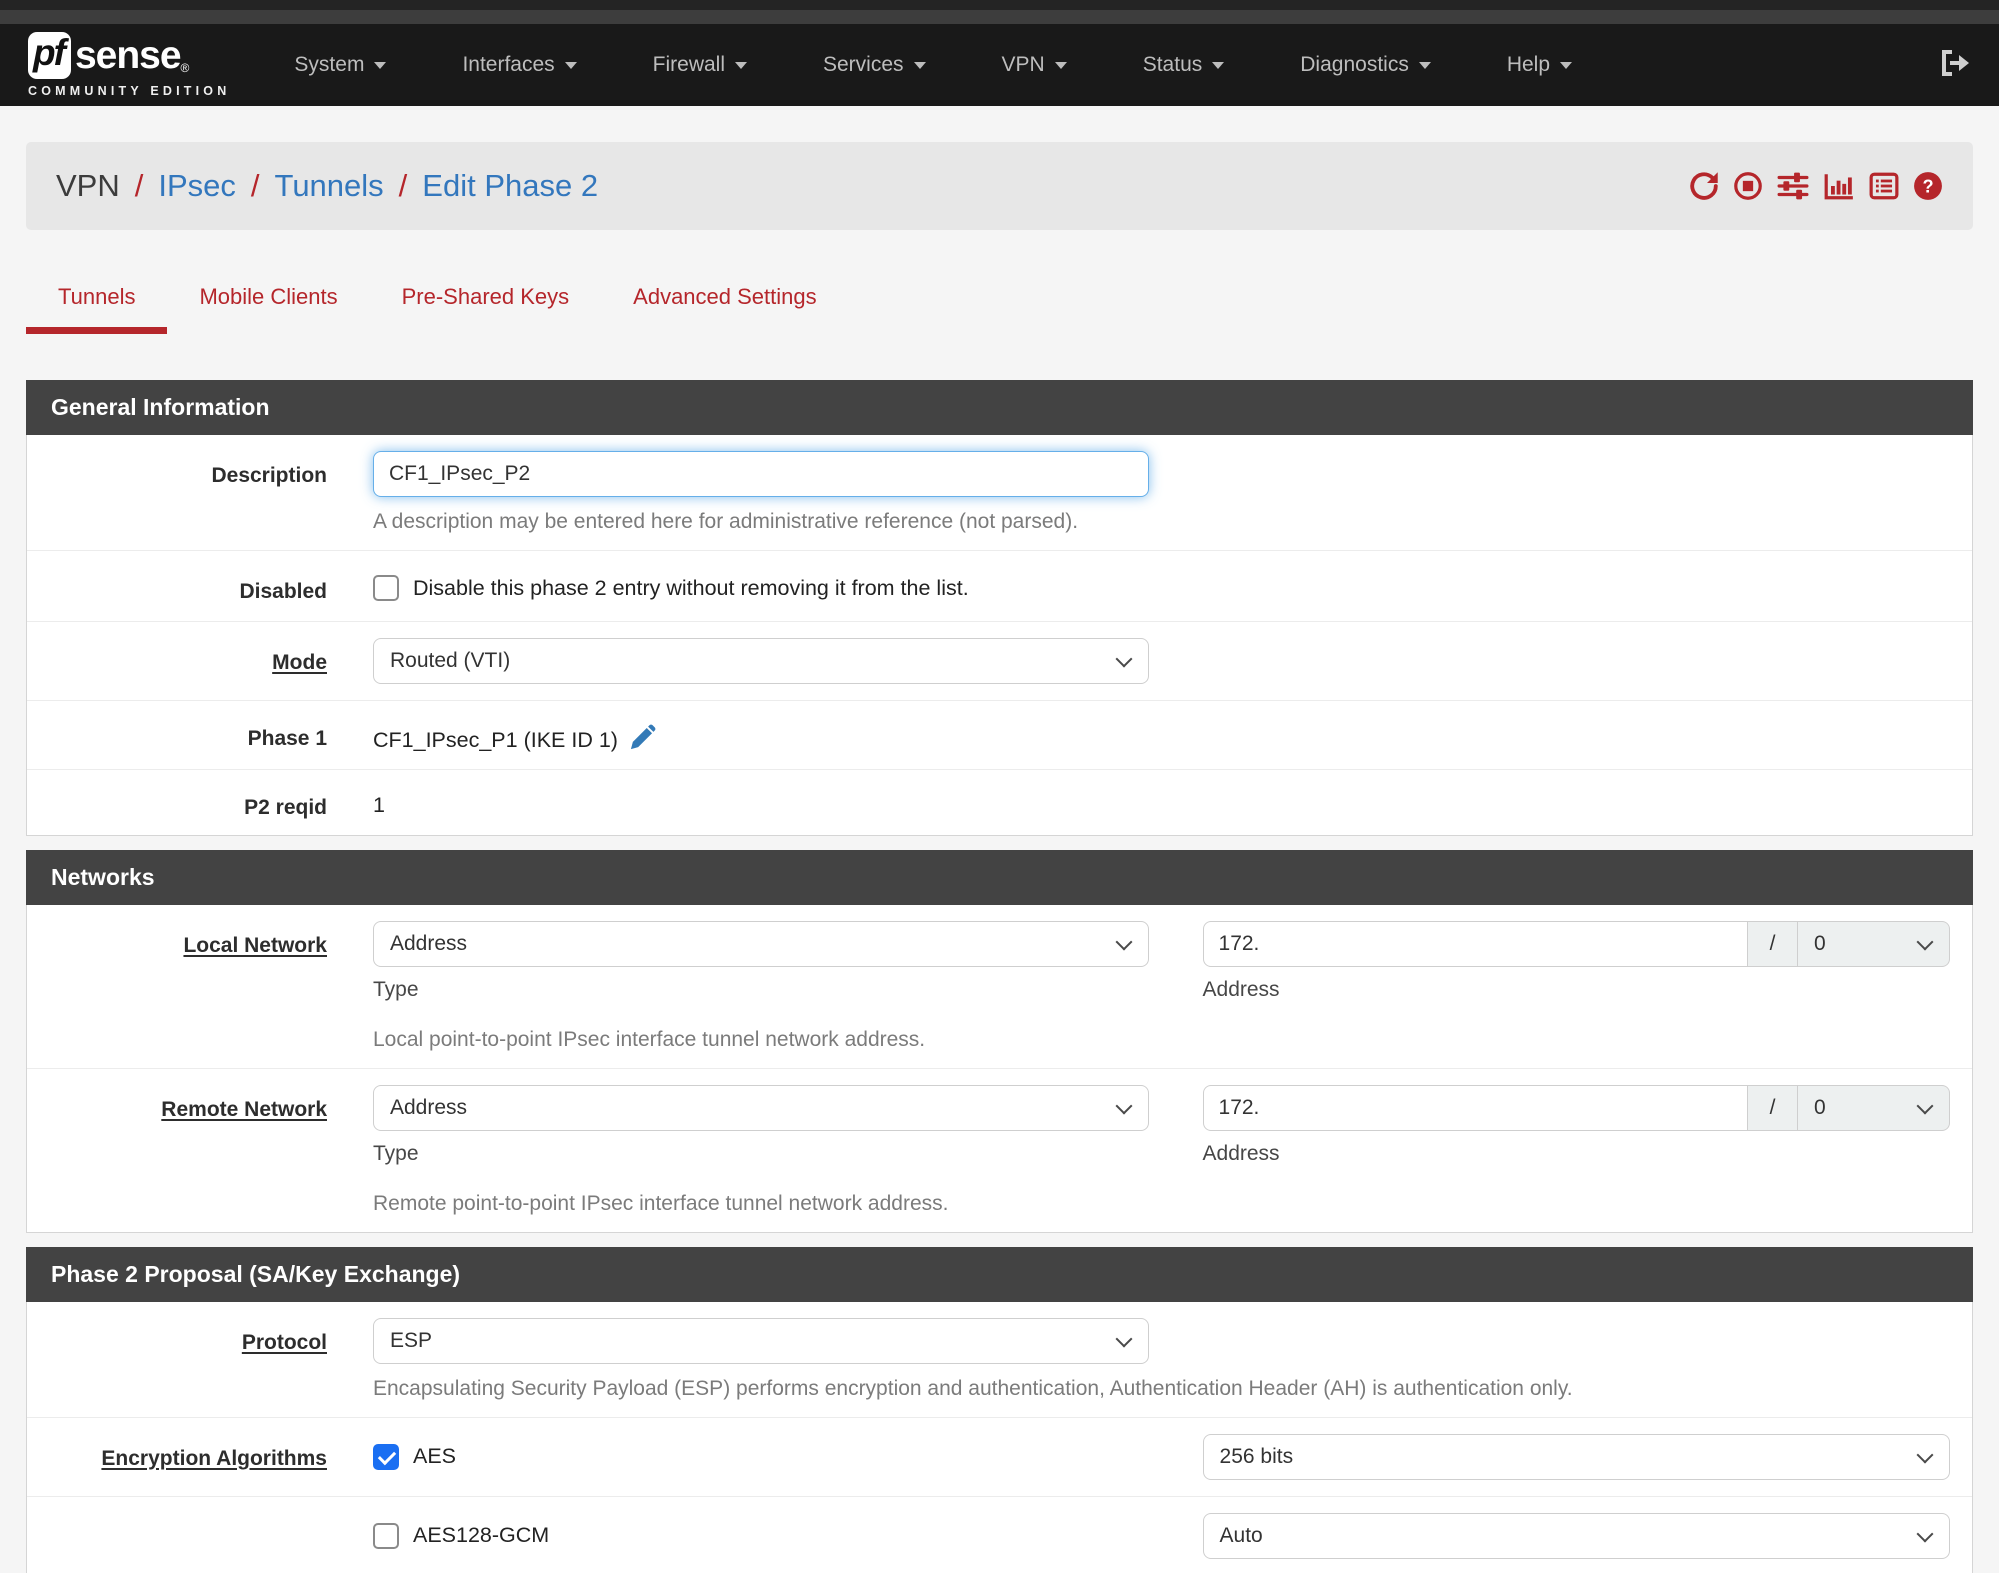  Describe the element at coordinates (197, 186) in the screenshot. I see `breadcrumb-ipsec: IPsec` at that location.